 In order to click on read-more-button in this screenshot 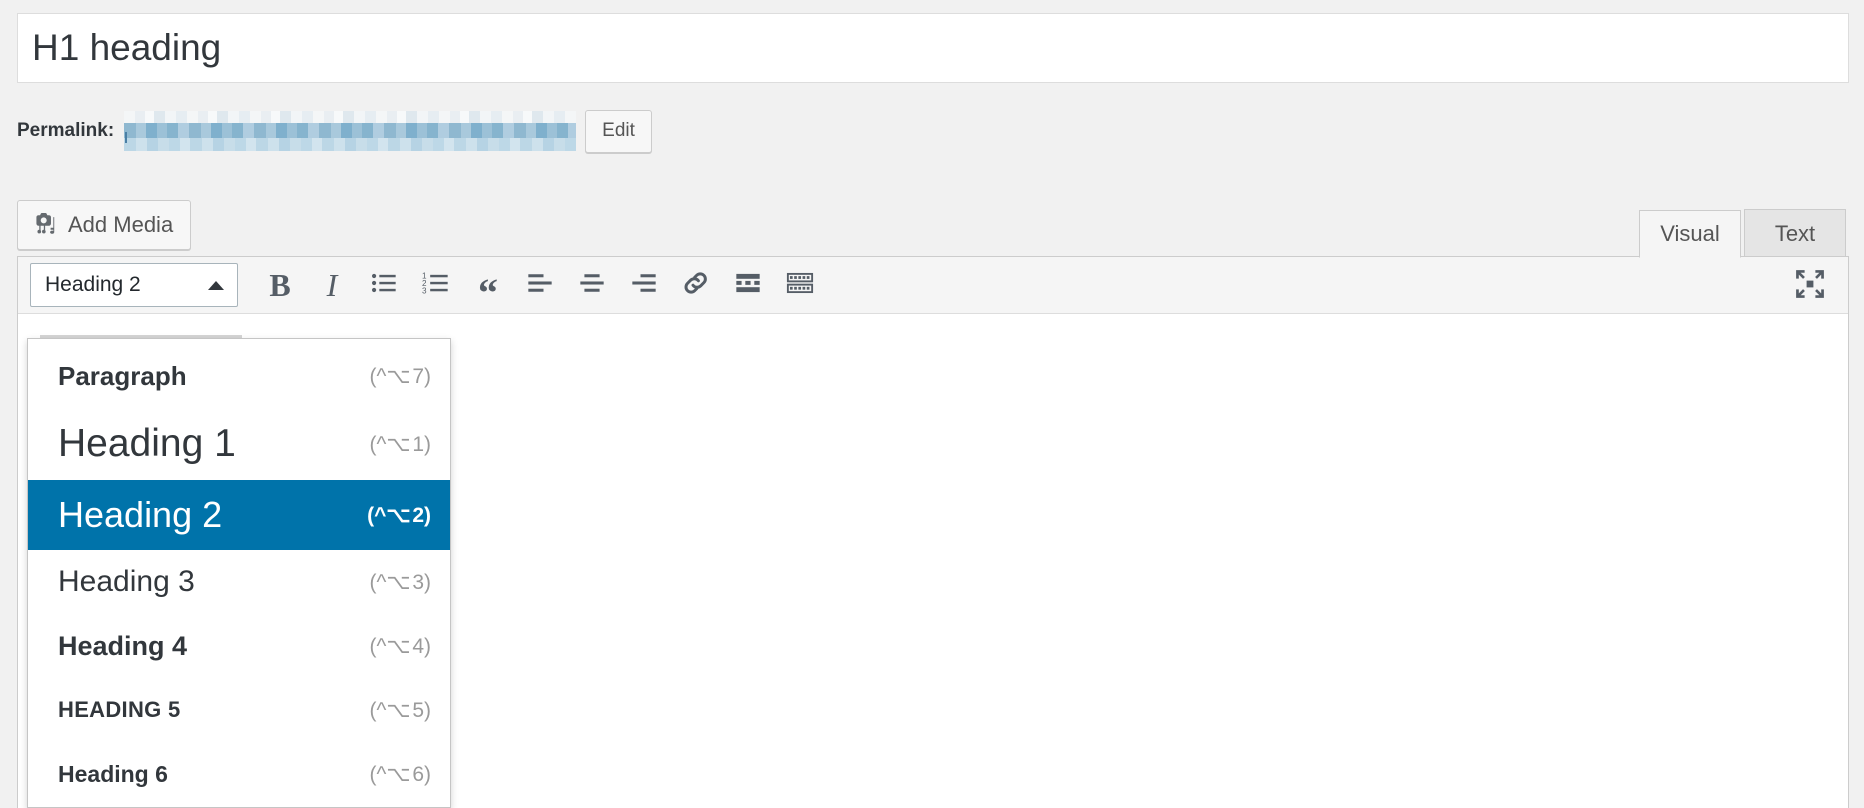, I will do `click(748, 285)`.